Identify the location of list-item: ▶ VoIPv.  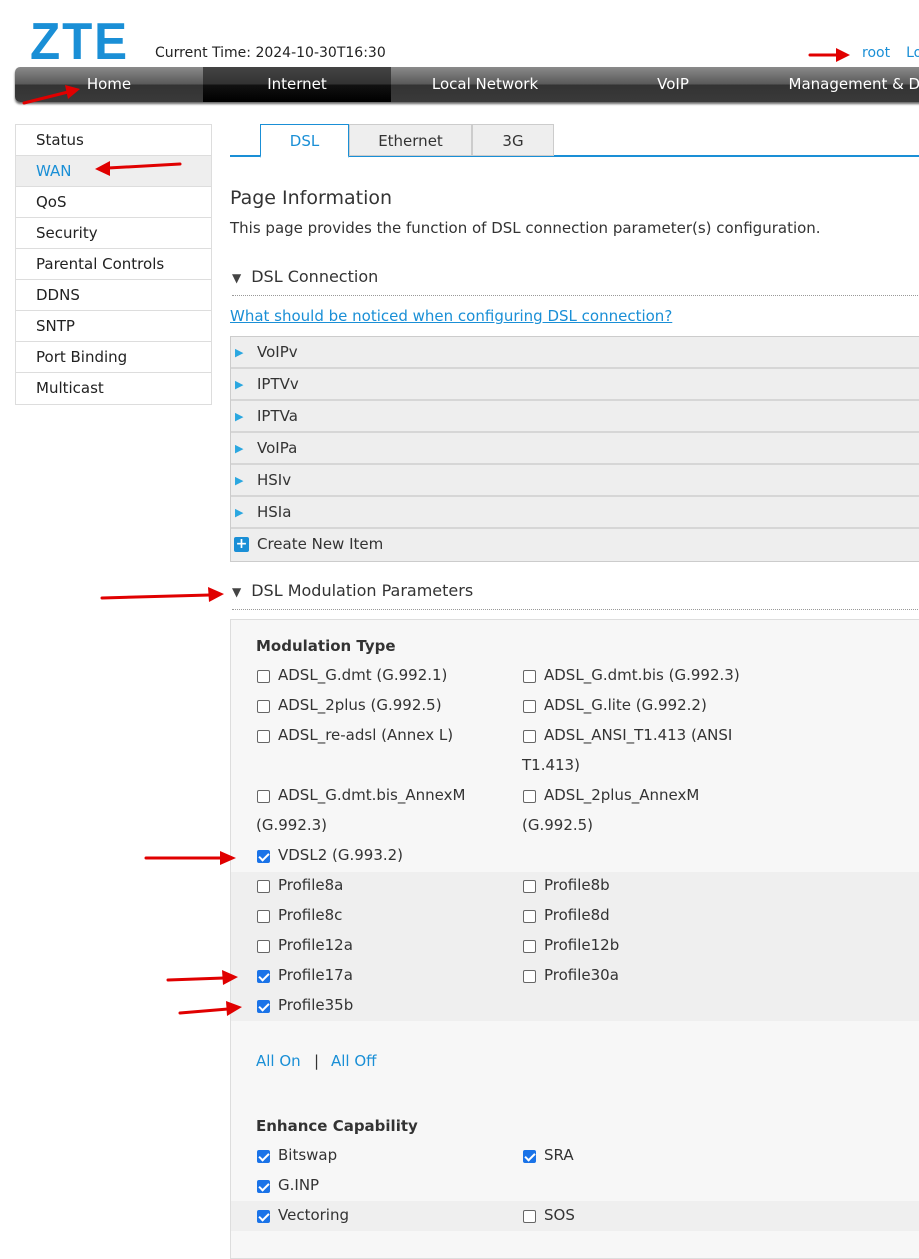
(575, 353).